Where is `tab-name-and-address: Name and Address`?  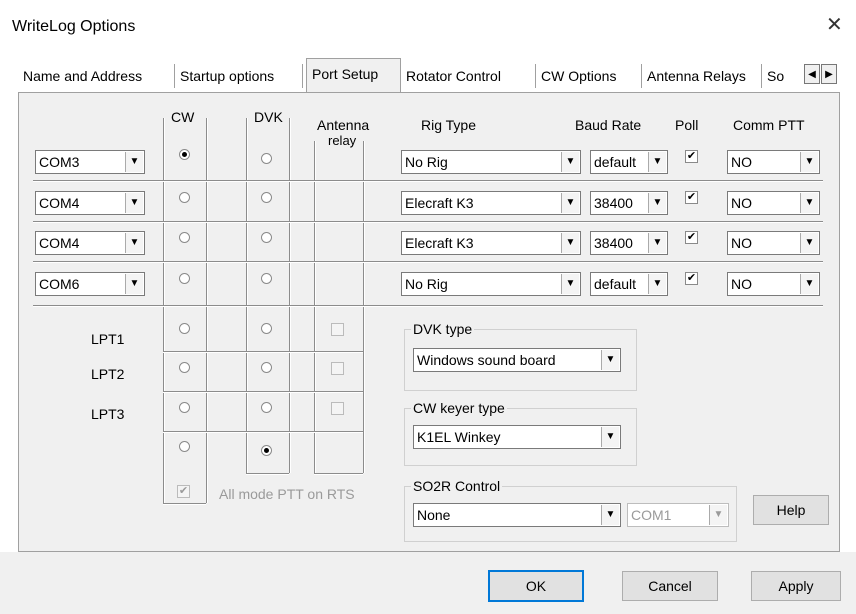
tab-name-and-address: Name and Address is located at coordinates (96, 76).